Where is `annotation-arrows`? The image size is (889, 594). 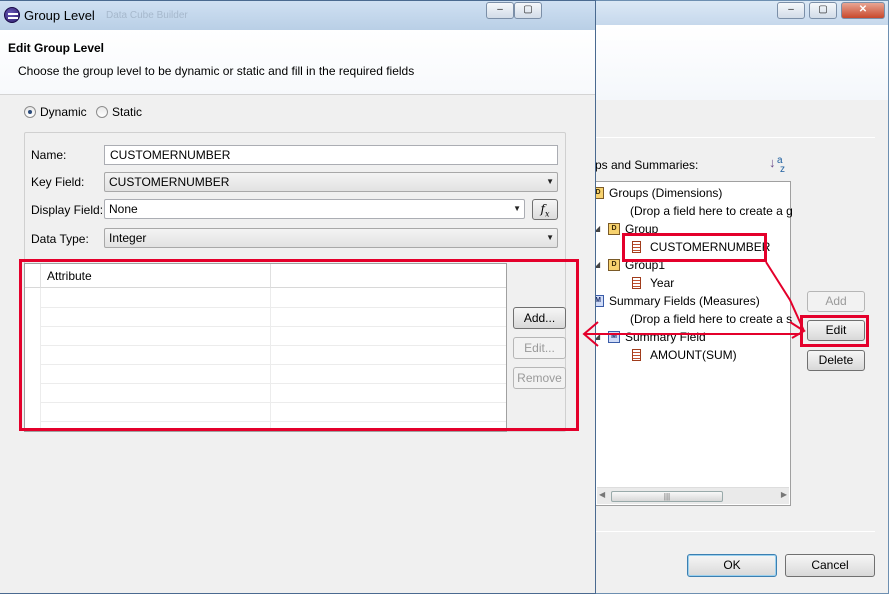
annotation-arrows is located at coordinates (694, 304).